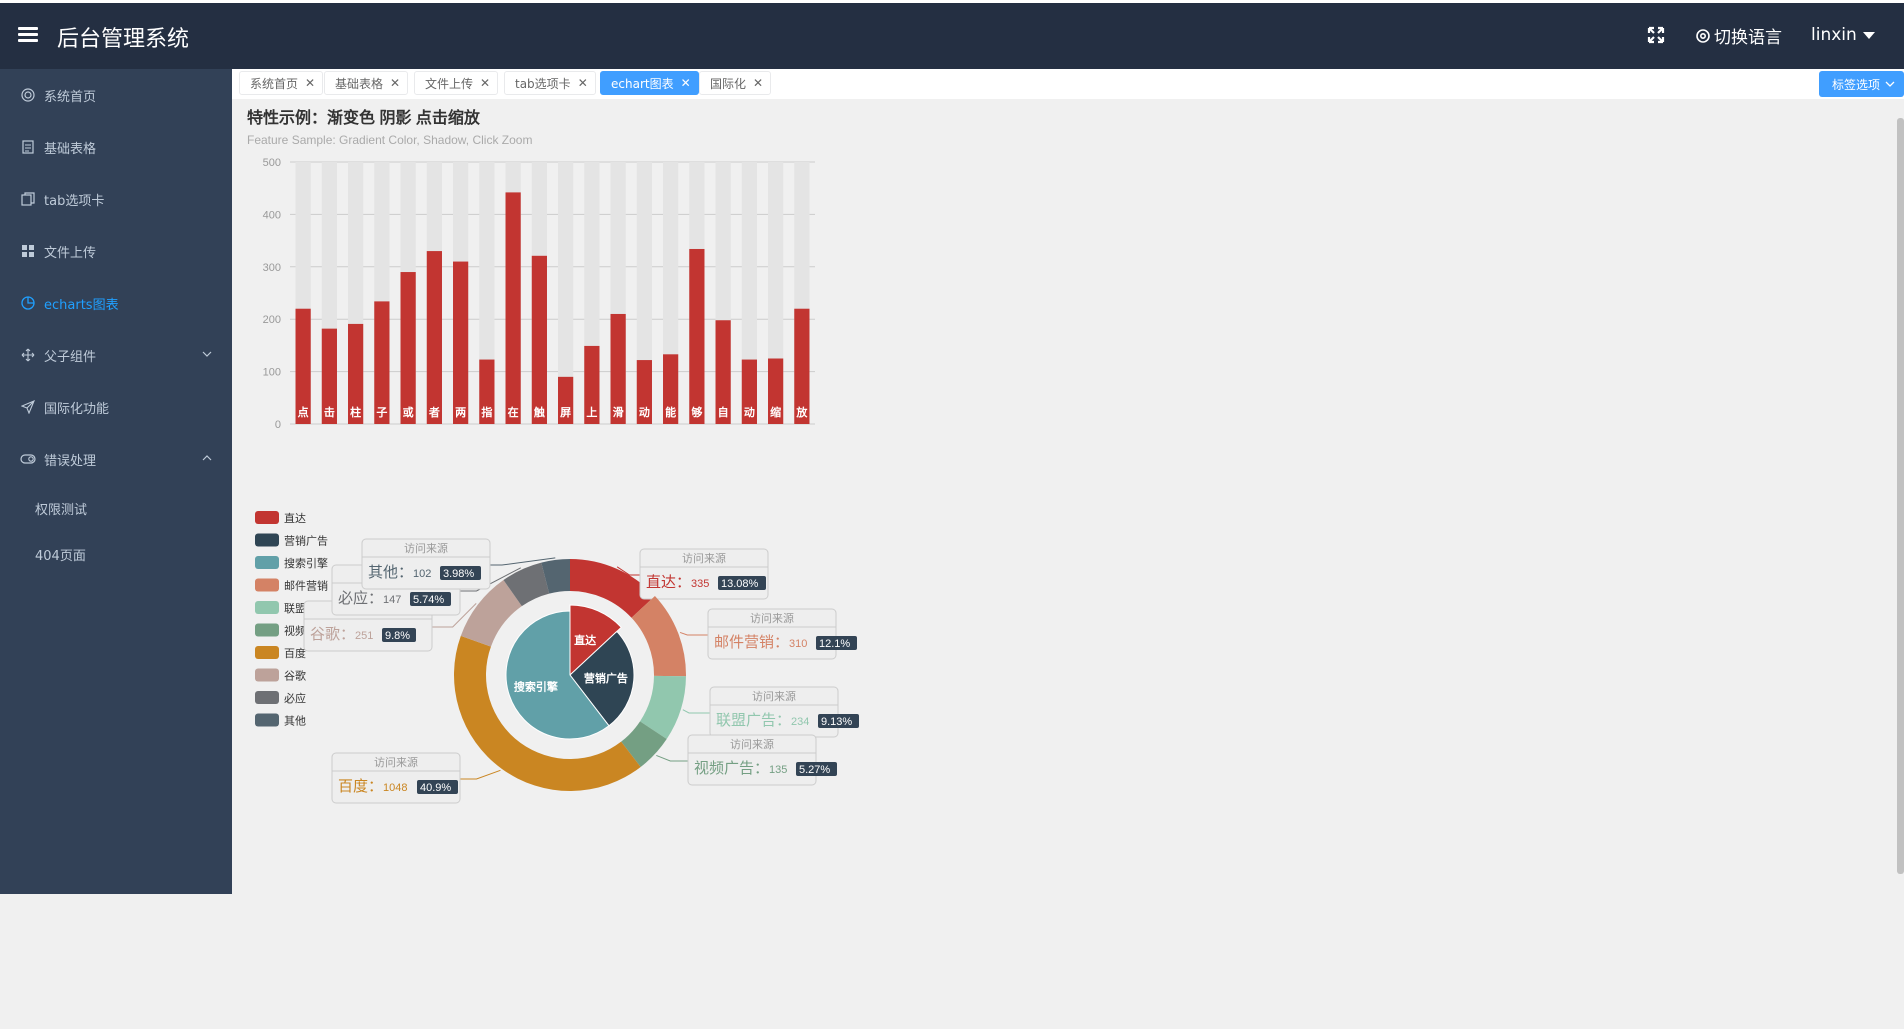 The height and width of the screenshot is (1029, 1904). What do you see at coordinates (814, 770) in the screenshot?
I see `label-percent: 5.27%` at bounding box center [814, 770].